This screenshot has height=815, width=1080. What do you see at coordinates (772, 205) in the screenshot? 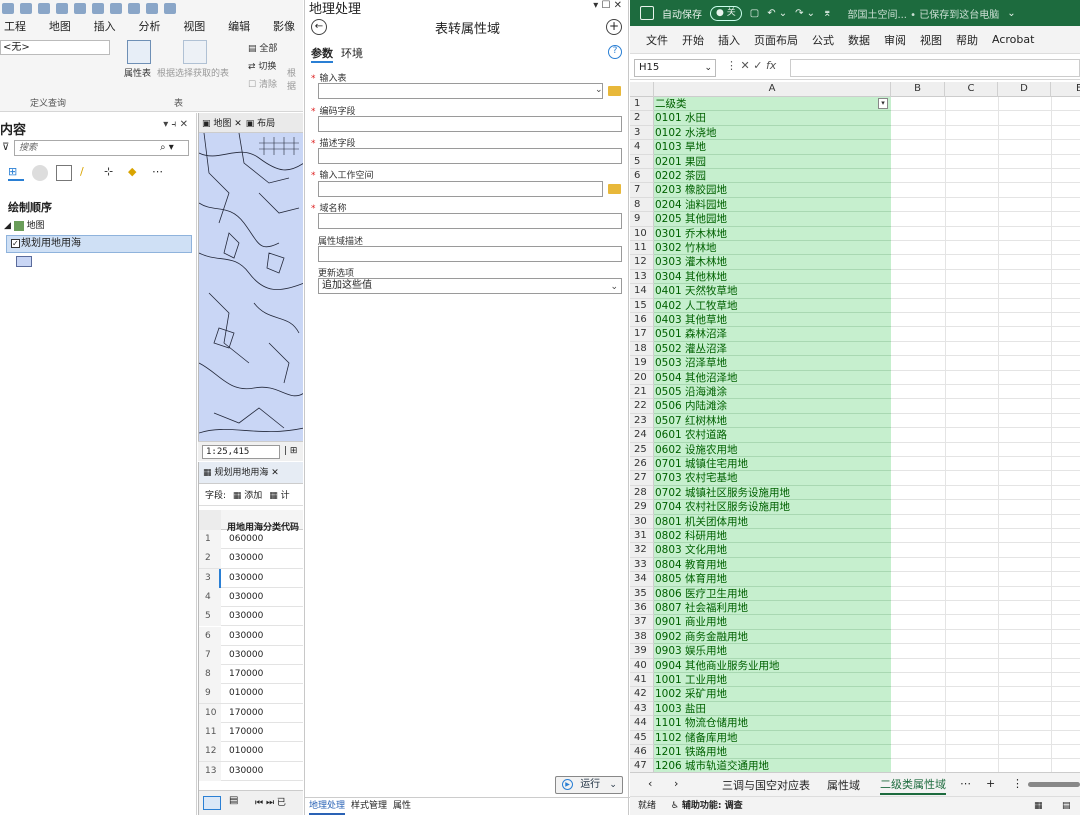
I see `cell-a: 0204 油料园地` at bounding box center [772, 205].